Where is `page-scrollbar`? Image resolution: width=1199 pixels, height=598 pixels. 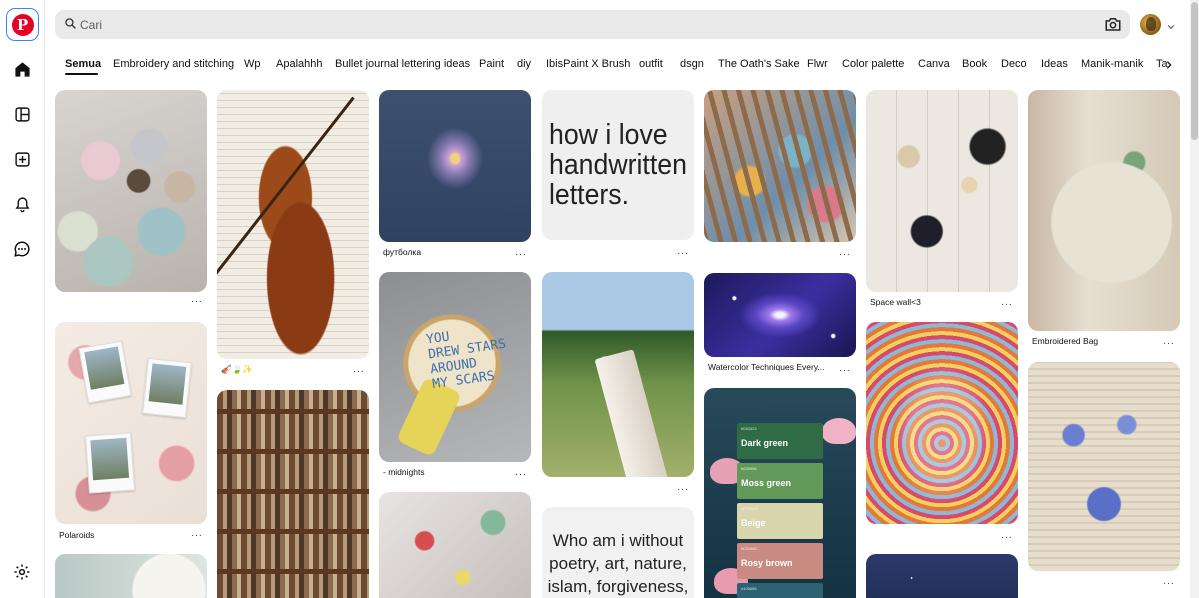 page-scrollbar is located at coordinates (1194, 299).